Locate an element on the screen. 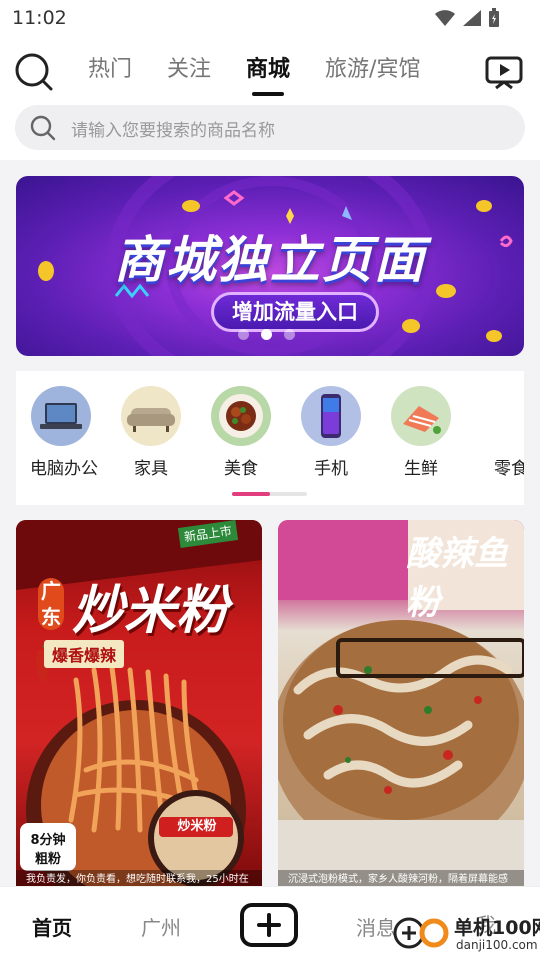 Image resolution: width=540 pixels, height=960 pixels. signal-icon is located at coordinates (472, 18).